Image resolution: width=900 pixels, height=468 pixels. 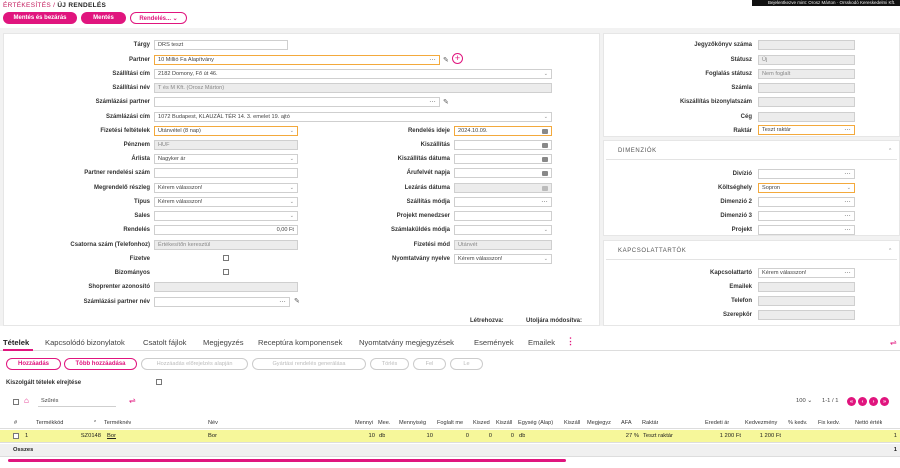 What do you see at coordinates (226, 145) in the screenshot?
I see `penznem-input: HUF` at bounding box center [226, 145].